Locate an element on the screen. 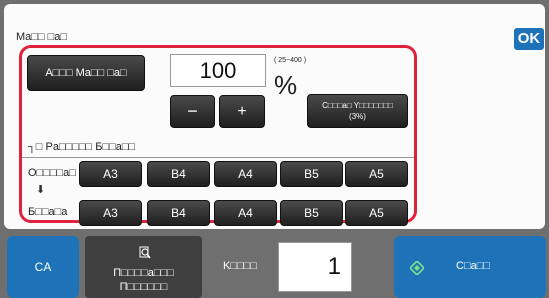 The height and width of the screenshot is (298, 549). original-size-b5: B5 is located at coordinates (311, 174).